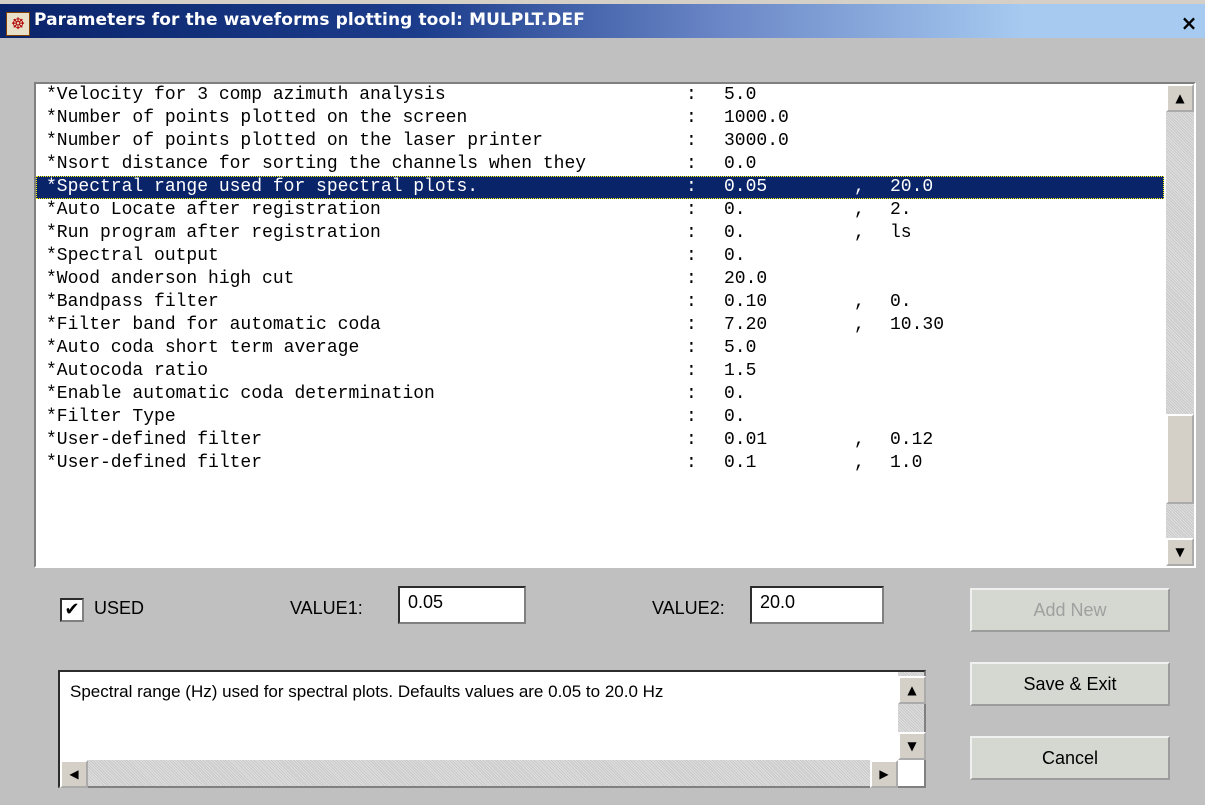 This screenshot has width=1205, height=805. I want to click on list-item: *Spectral output: 0., so click(600, 256).